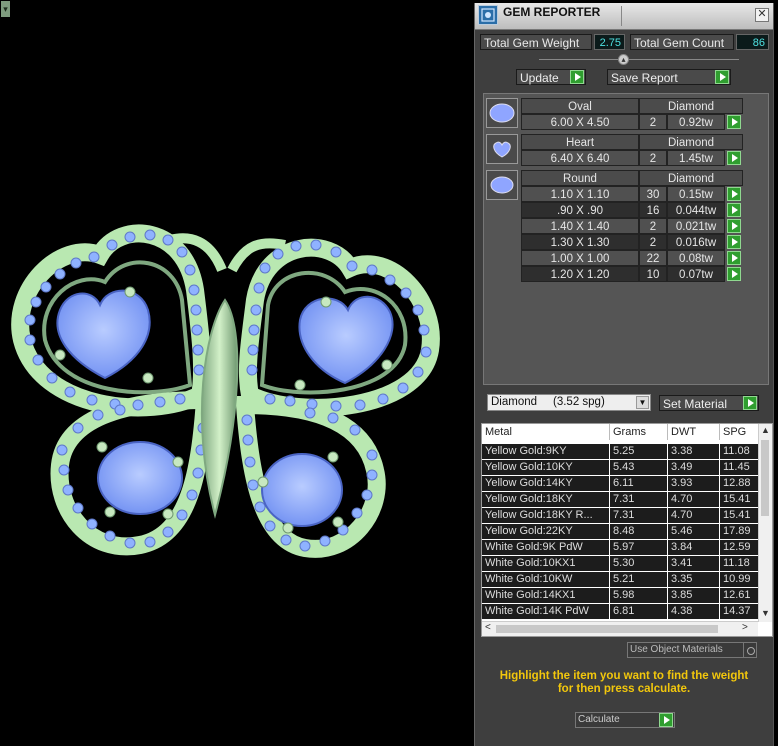  Describe the element at coordinates (638, 483) in the screenshot. I see `grams-value: 6.11` at that location.